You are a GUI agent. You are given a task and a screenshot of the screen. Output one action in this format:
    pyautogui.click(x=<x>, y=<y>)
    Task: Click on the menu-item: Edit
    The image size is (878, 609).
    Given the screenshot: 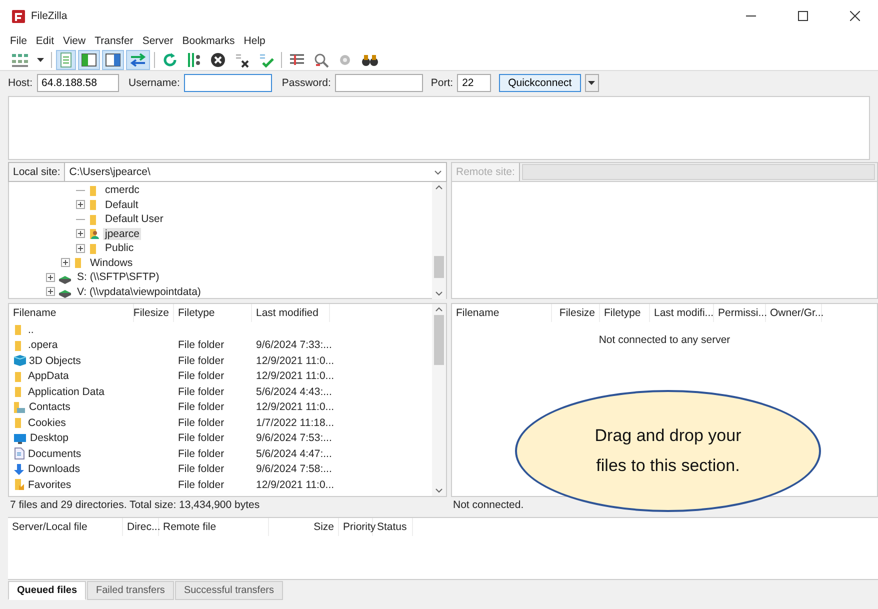 What is the action you would take?
    pyautogui.click(x=45, y=40)
    